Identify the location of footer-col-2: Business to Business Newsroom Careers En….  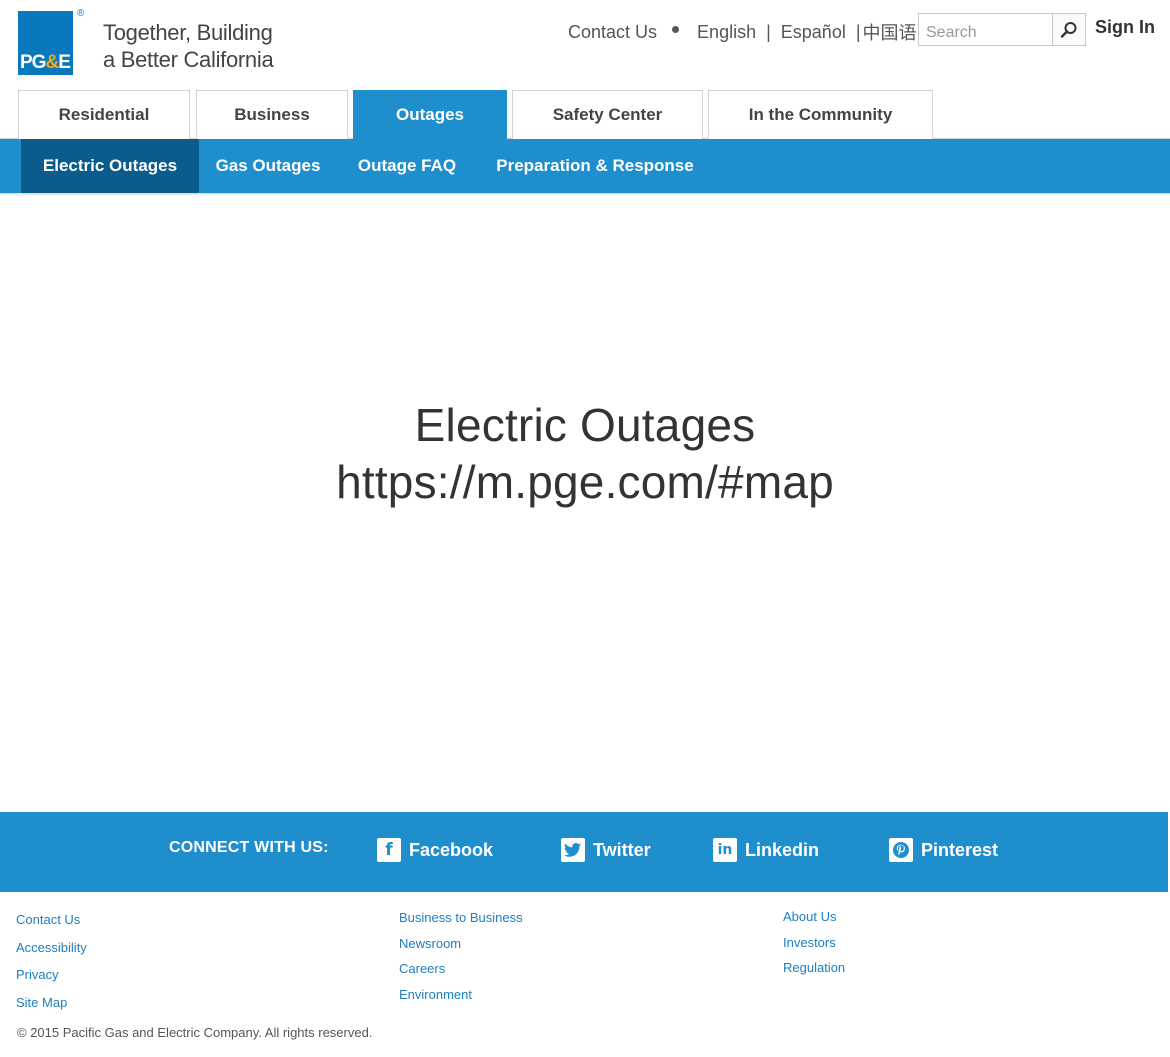
(461, 956).